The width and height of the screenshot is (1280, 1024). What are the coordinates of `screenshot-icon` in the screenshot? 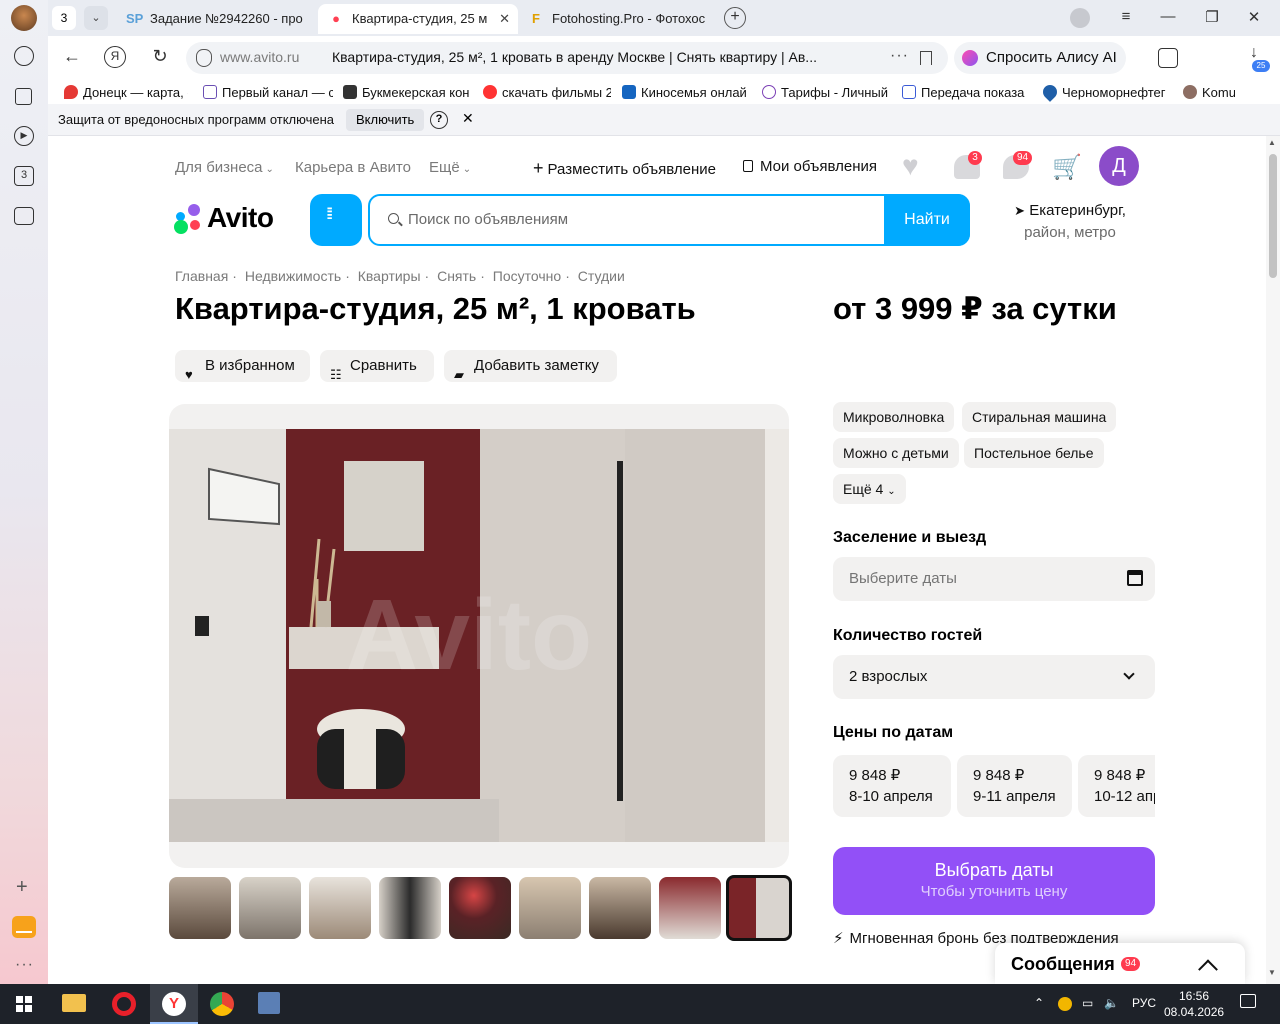 It's located at (24, 216).